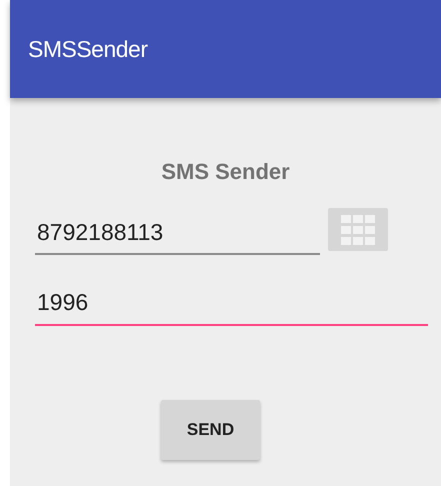 Image resolution: width=441 pixels, height=486 pixels. Describe the element at coordinates (177, 234) in the screenshot. I see `input-field: 8792188113` at that location.